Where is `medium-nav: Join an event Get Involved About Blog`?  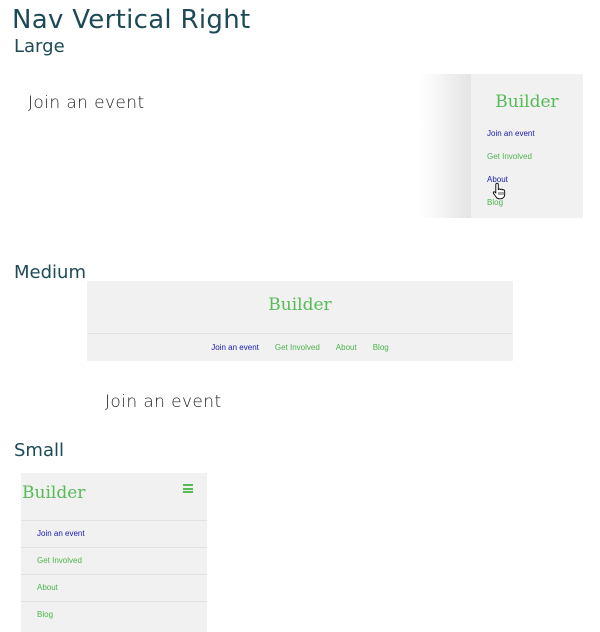 medium-nav: Join an event Get Involved About Blog is located at coordinates (300, 348).